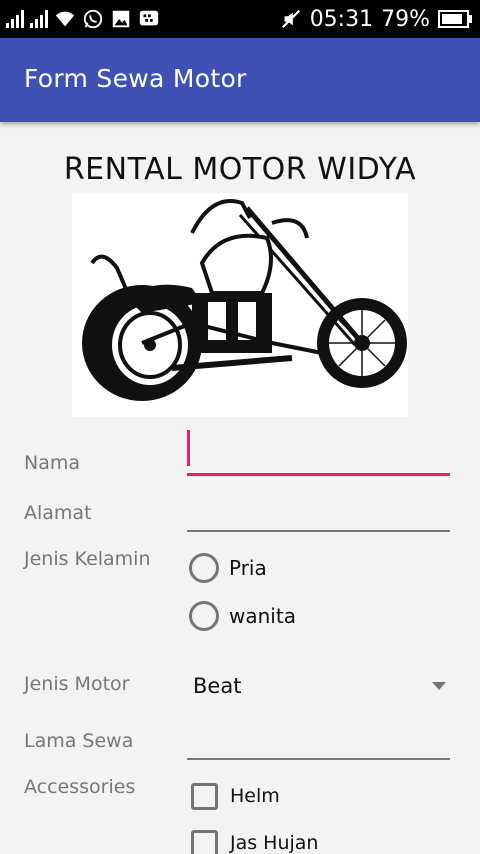 Image resolution: width=480 pixels, height=854 pixels. I want to click on radio-pria-label: Pria, so click(248, 568).